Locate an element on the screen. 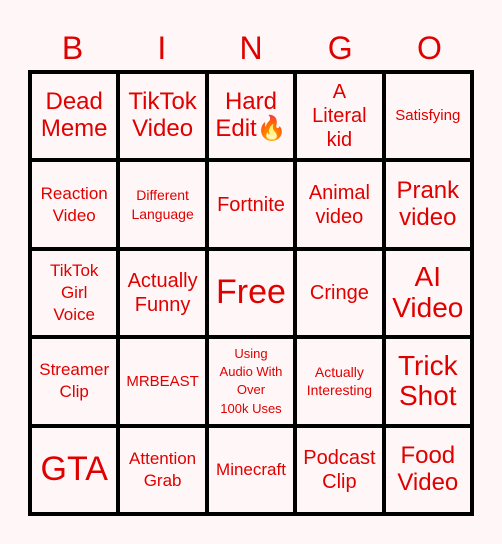 Image resolution: width=502 pixels, height=544 pixels. cell-label: Actually Funny is located at coordinates (162, 292).